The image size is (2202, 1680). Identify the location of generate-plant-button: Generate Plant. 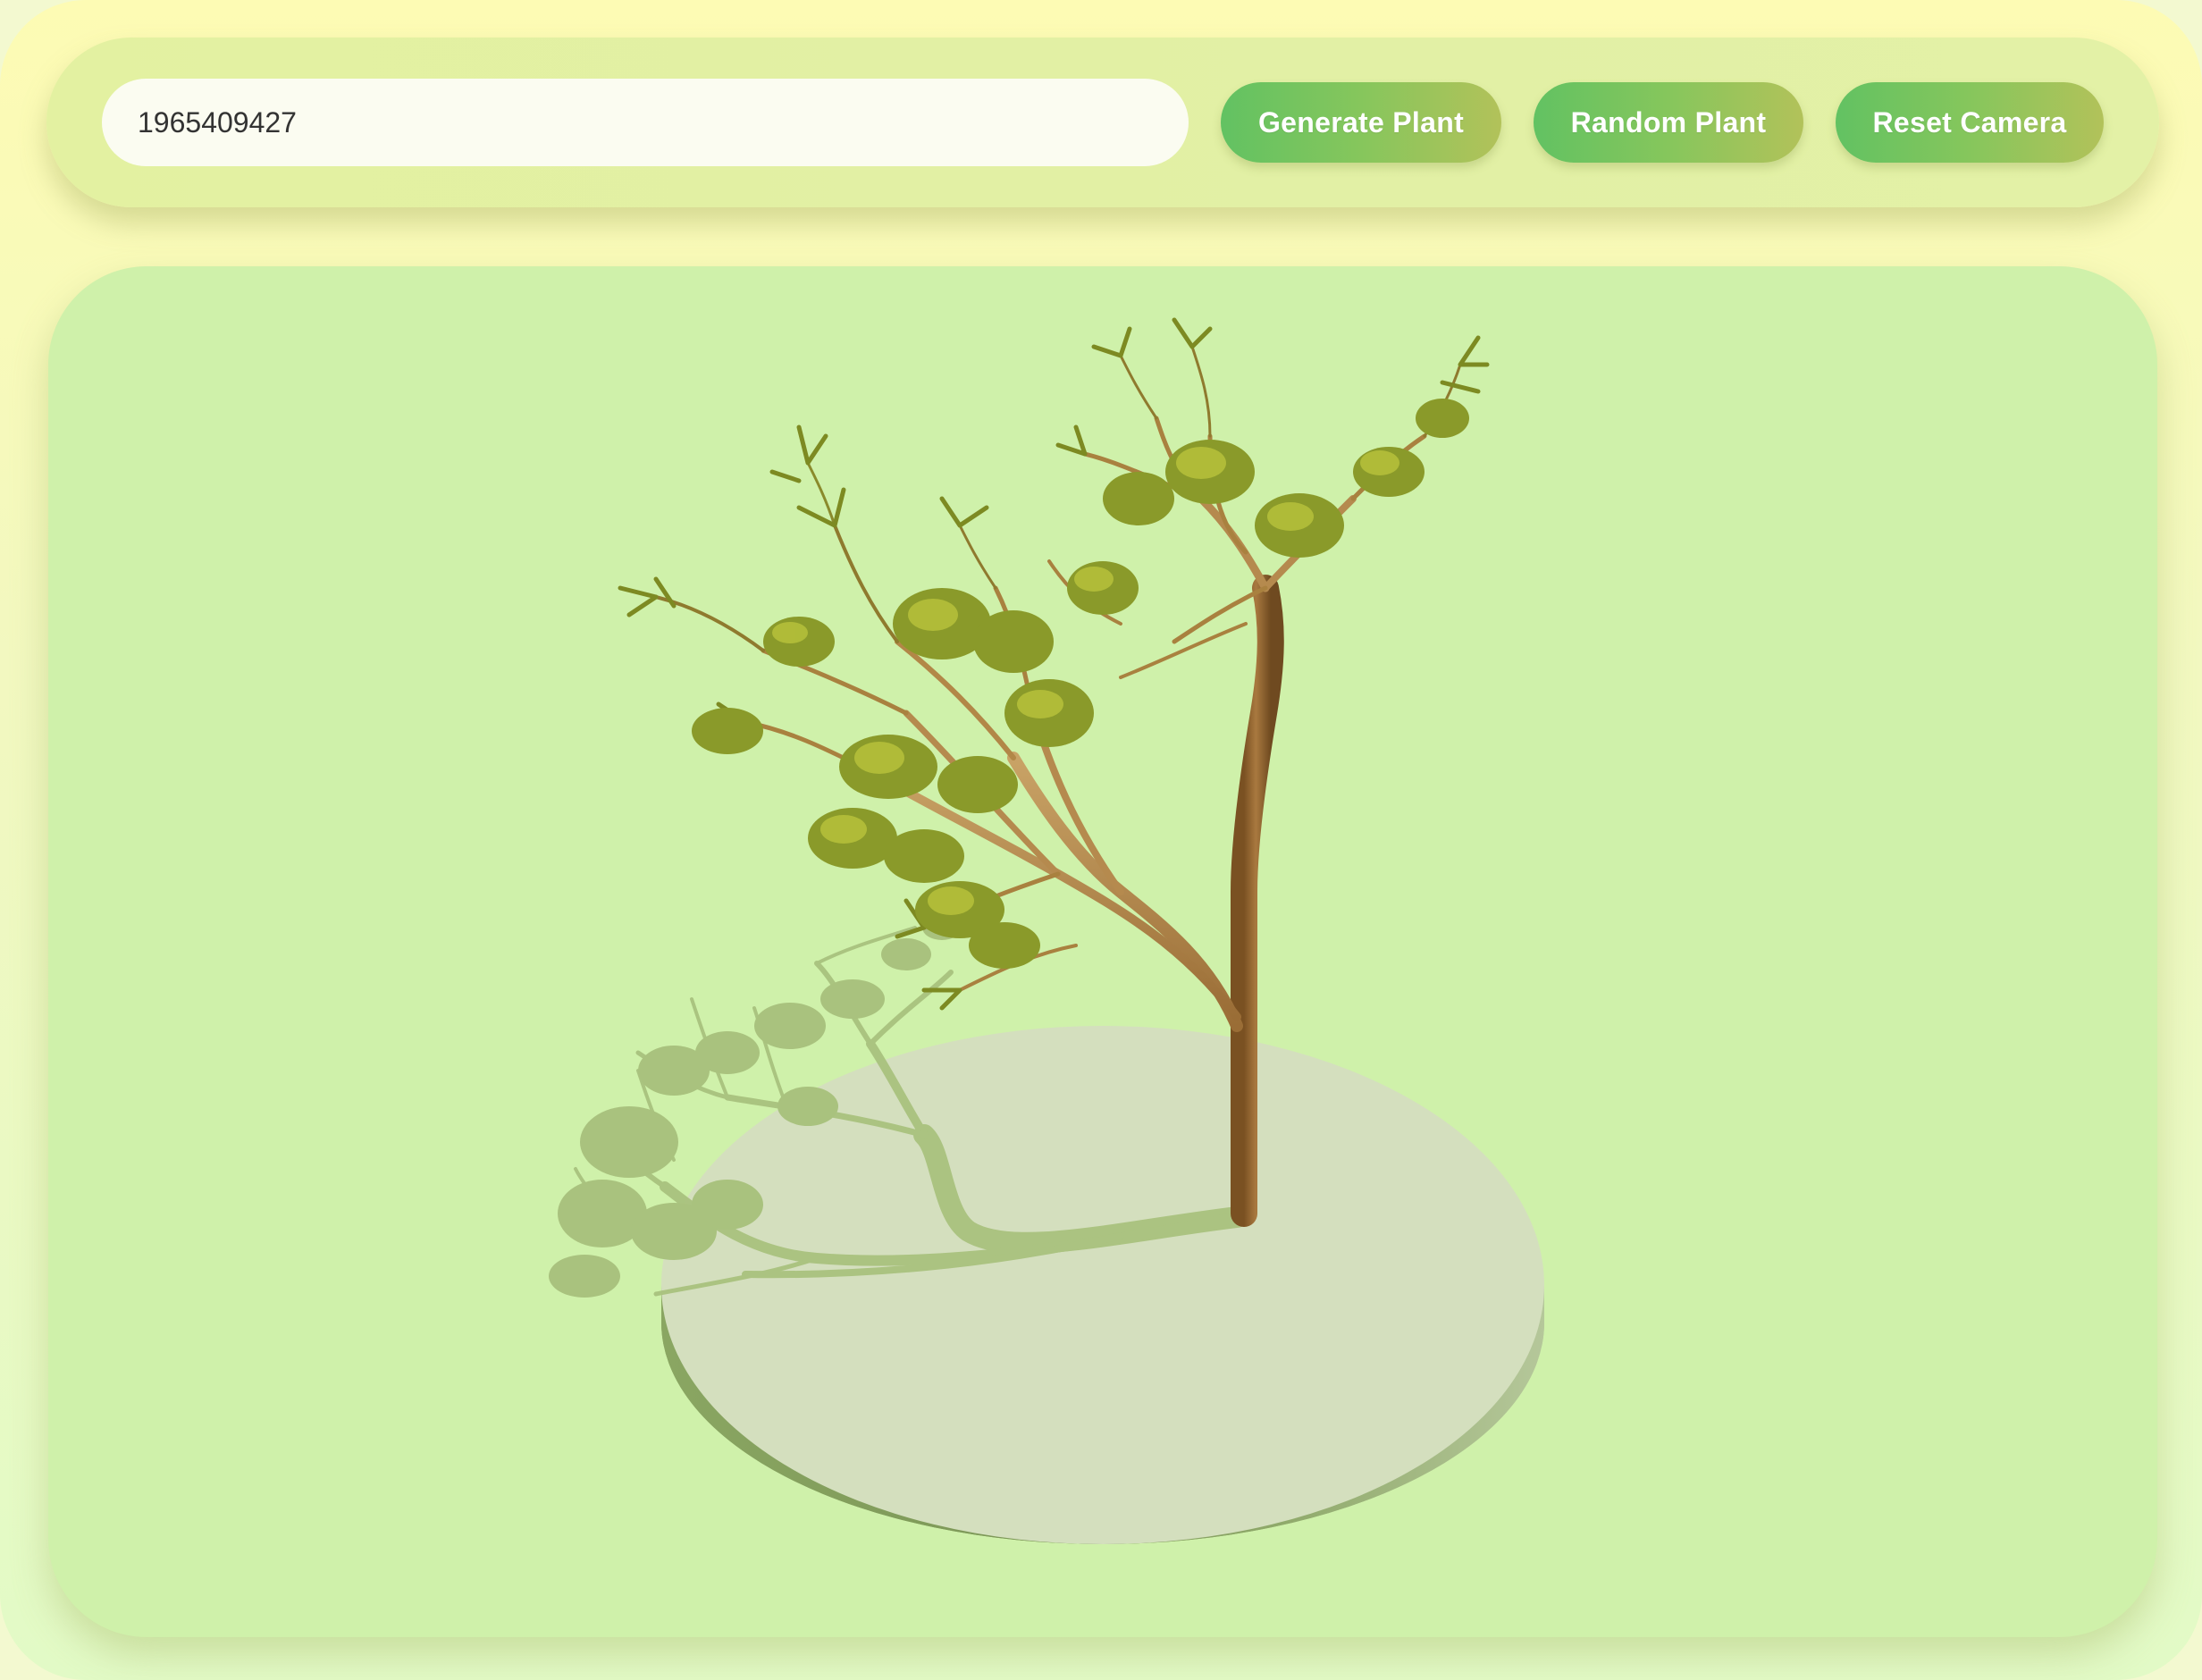
(1361, 122).